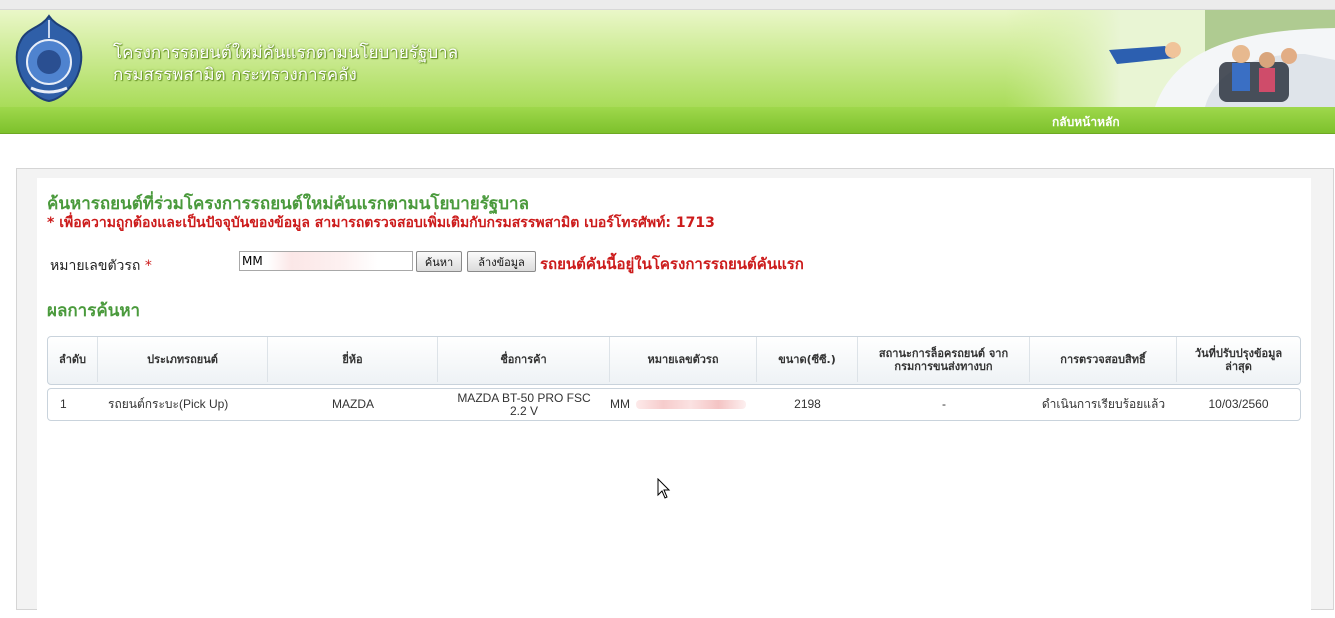 The height and width of the screenshot is (618, 1335). Describe the element at coordinates (620, 404) in the screenshot. I see `cell-plate-text: MM` at that location.